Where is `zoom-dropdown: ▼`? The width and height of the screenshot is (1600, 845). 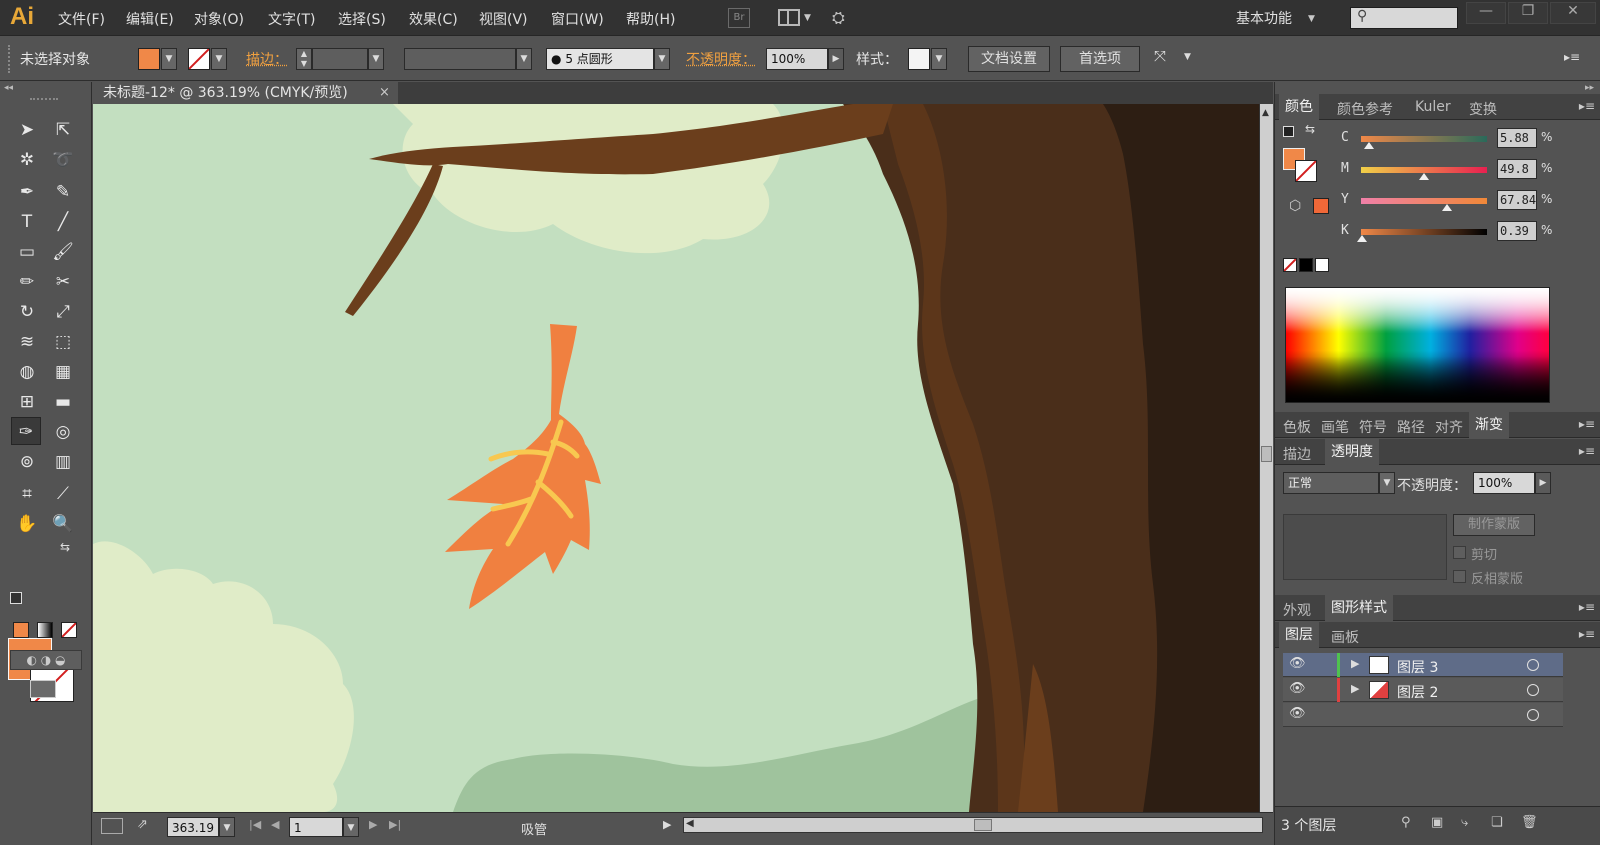 zoom-dropdown: ▼ is located at coordinates (227, 827).